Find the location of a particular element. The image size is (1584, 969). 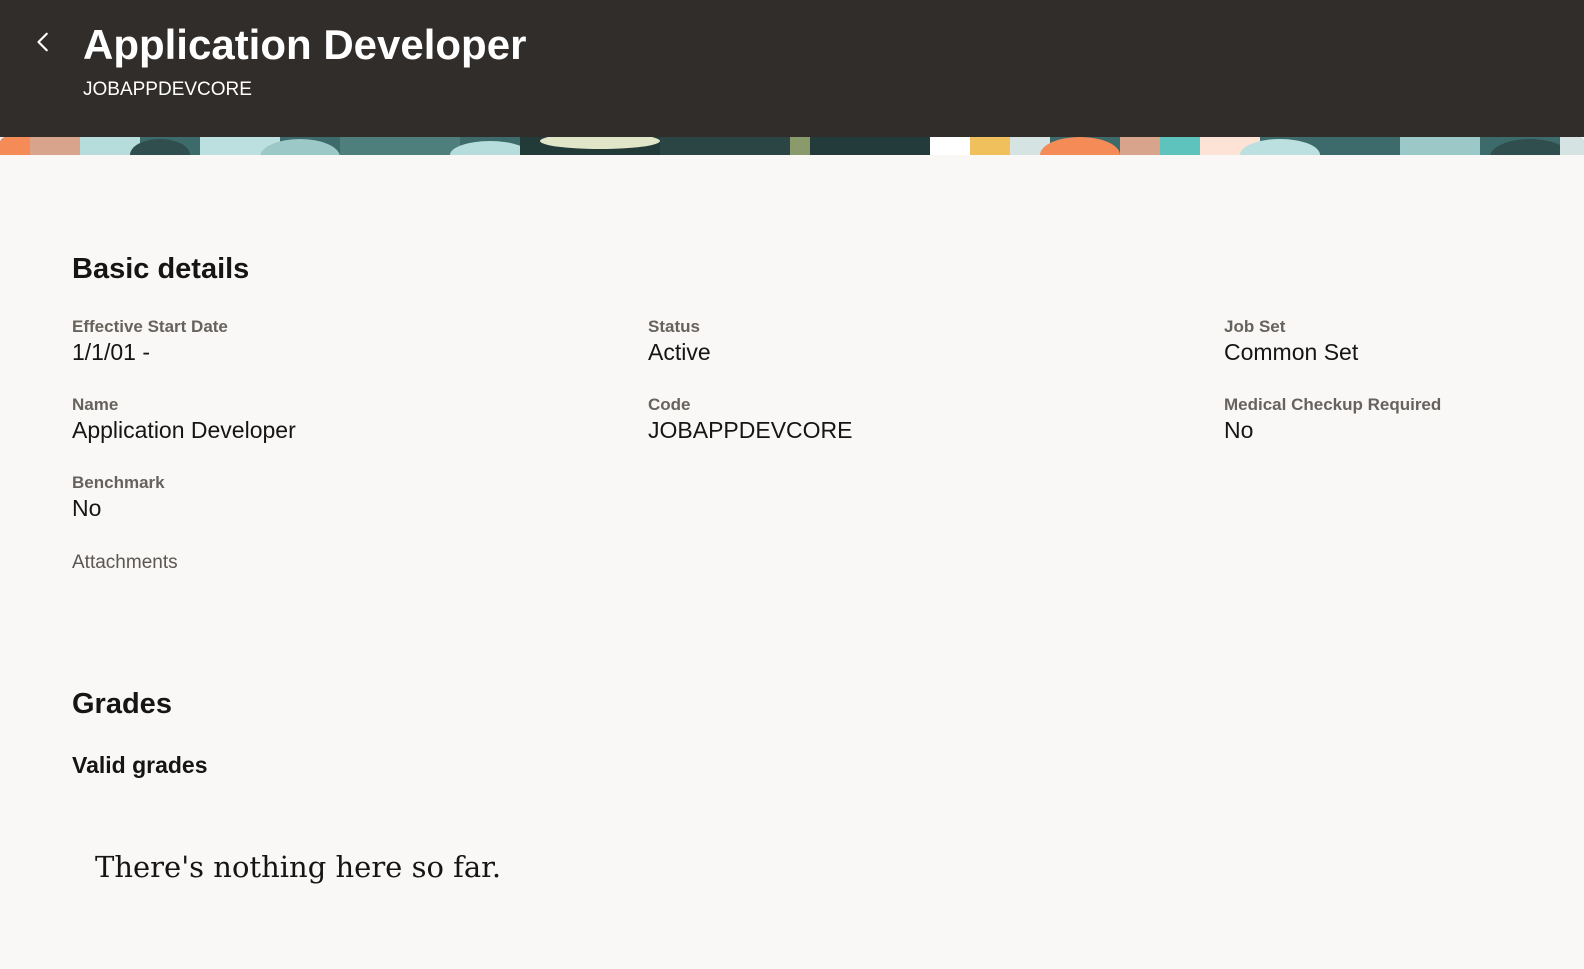

status-field: Status Active is located at coordinates (679, 341).